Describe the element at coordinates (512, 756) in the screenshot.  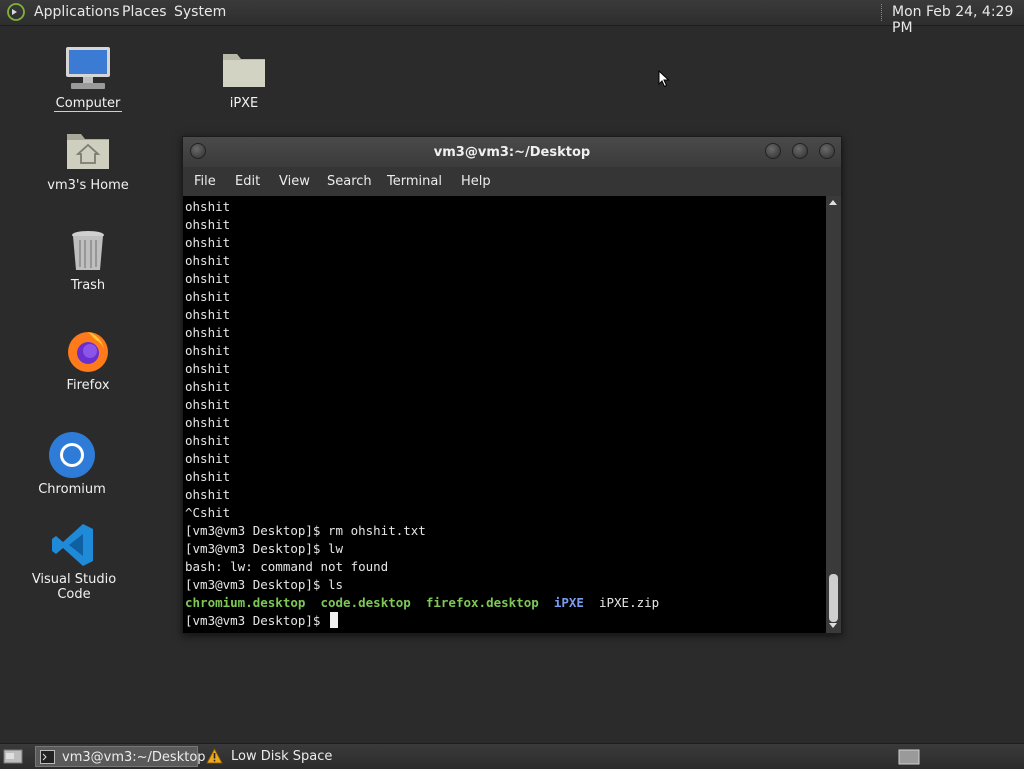
I see `bottom-panel: vm3@vm3:~/Desktop Low Disk Space` at that location.